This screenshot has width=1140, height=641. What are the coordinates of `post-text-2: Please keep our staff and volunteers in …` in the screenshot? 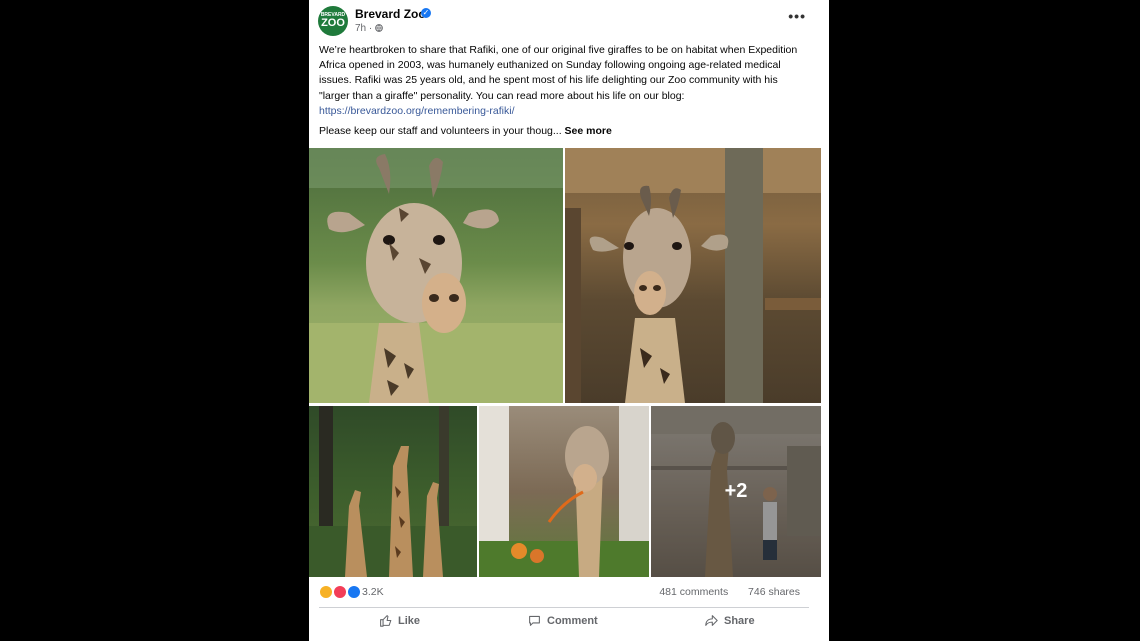 It's located at (465, 131).